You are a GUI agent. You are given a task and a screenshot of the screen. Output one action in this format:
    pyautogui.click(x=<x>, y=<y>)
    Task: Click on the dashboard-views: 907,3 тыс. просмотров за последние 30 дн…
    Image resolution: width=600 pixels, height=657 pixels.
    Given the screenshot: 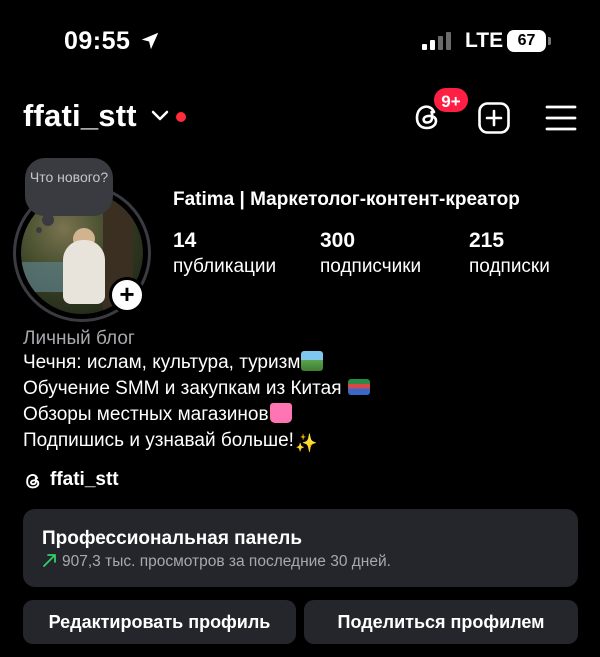 What is the action you would take?
    pyautogui.click(x=216, y=562)
    